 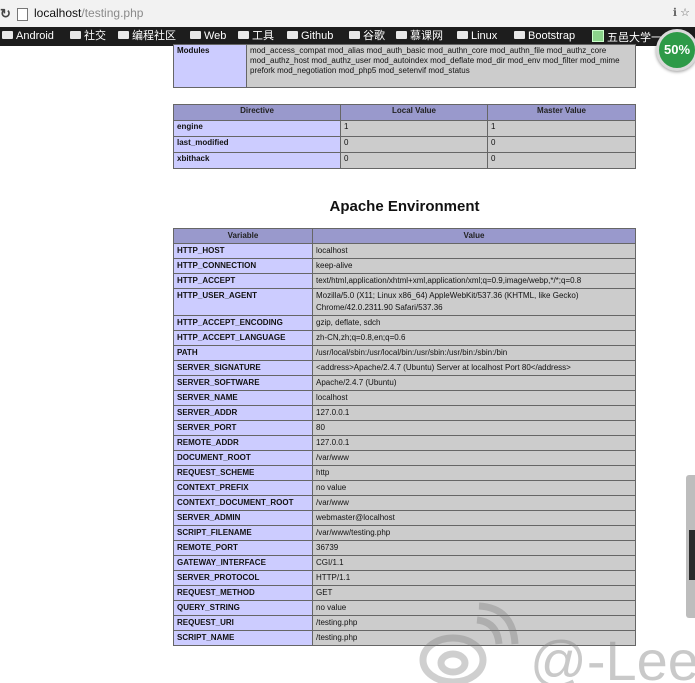 I want to click on bookmark-label: Android, so click(x=35, y=36).